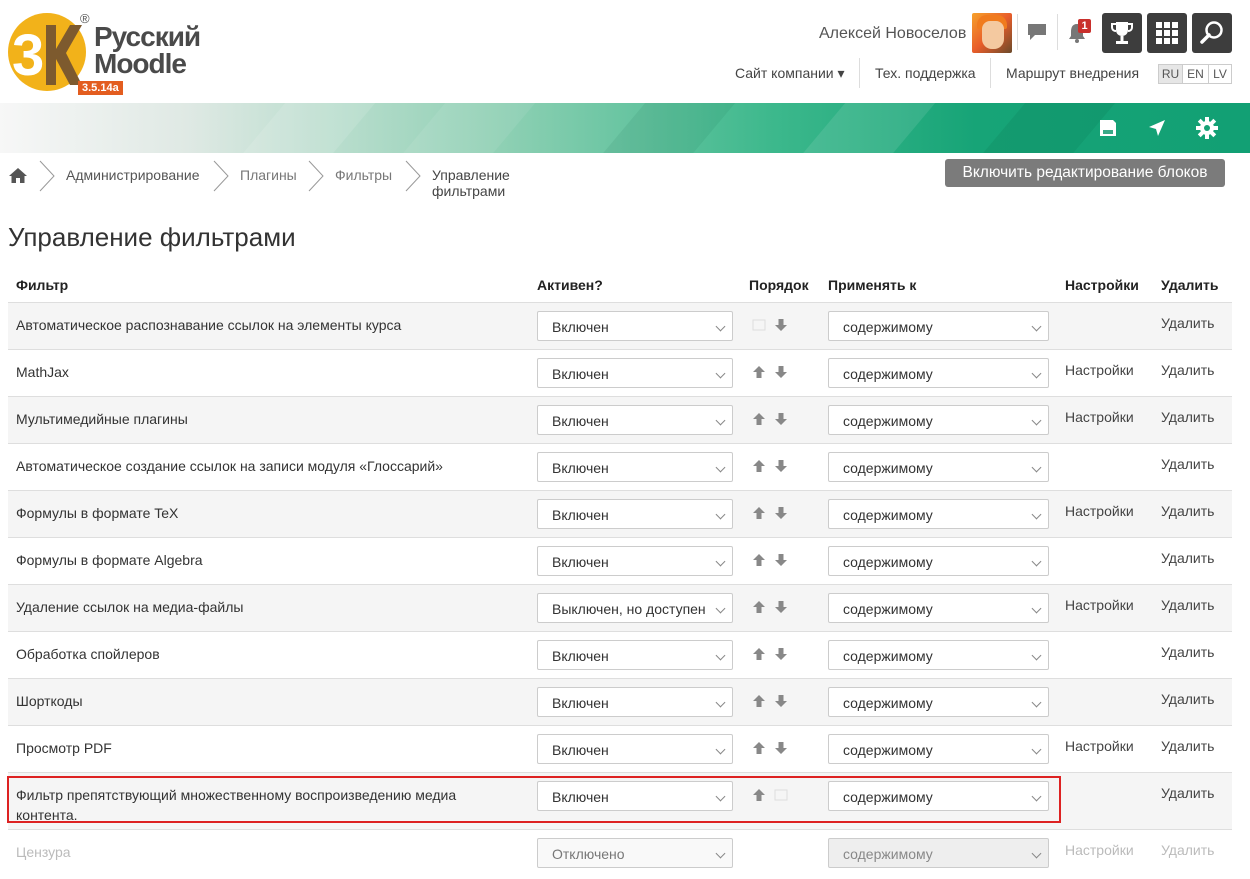 The image size is (1250, 879). I want to click on badges-button, so click(1122, 33).